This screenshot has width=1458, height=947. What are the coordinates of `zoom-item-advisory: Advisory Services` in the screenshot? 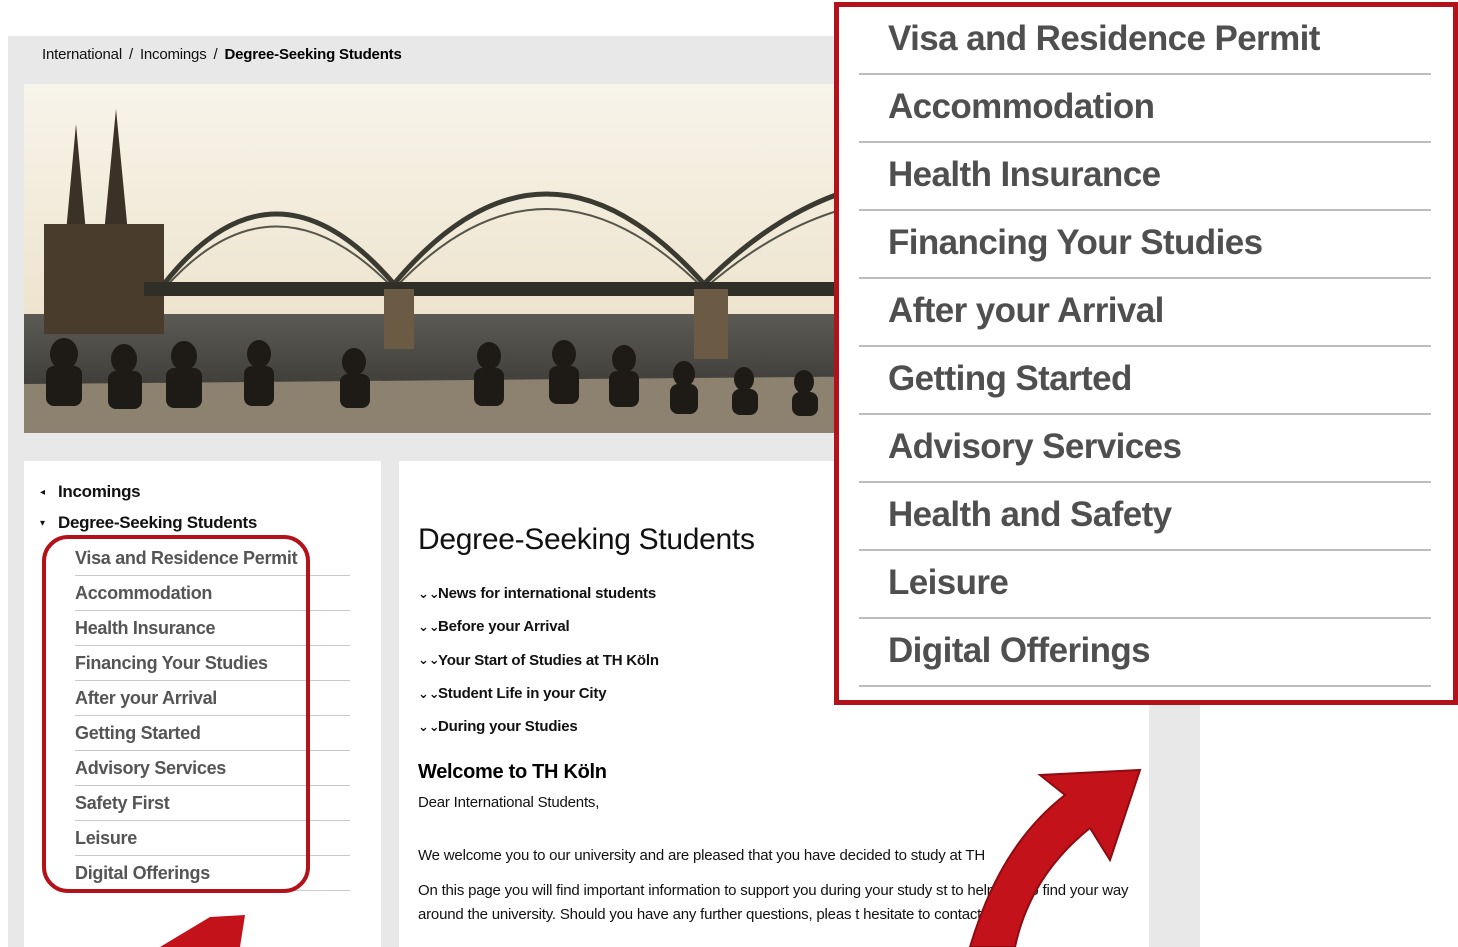 It's located at (1145, 449).